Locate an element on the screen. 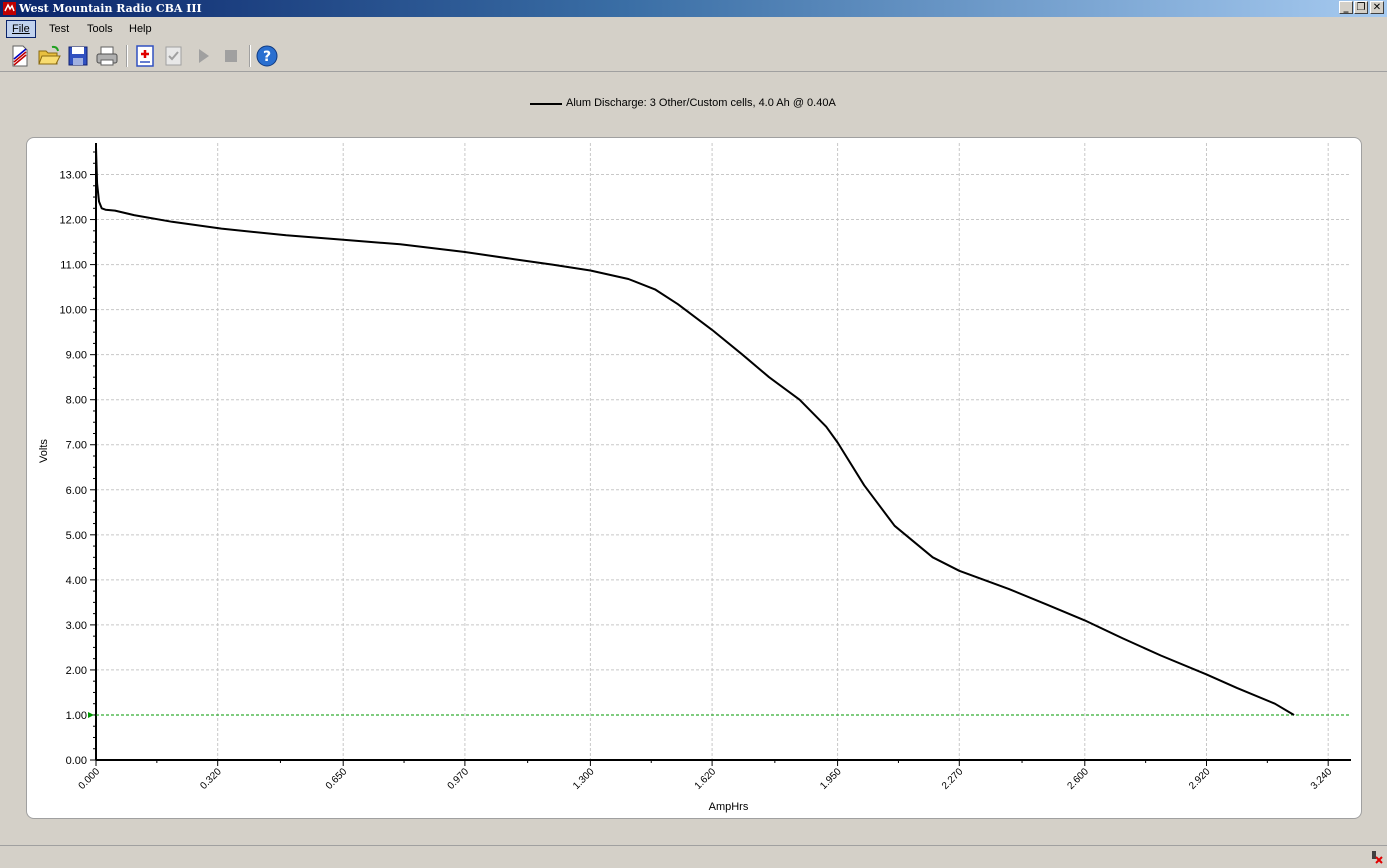 The image size is (1387, 868). y-tick-label: 1.00 is located at coordinates (76, 716).